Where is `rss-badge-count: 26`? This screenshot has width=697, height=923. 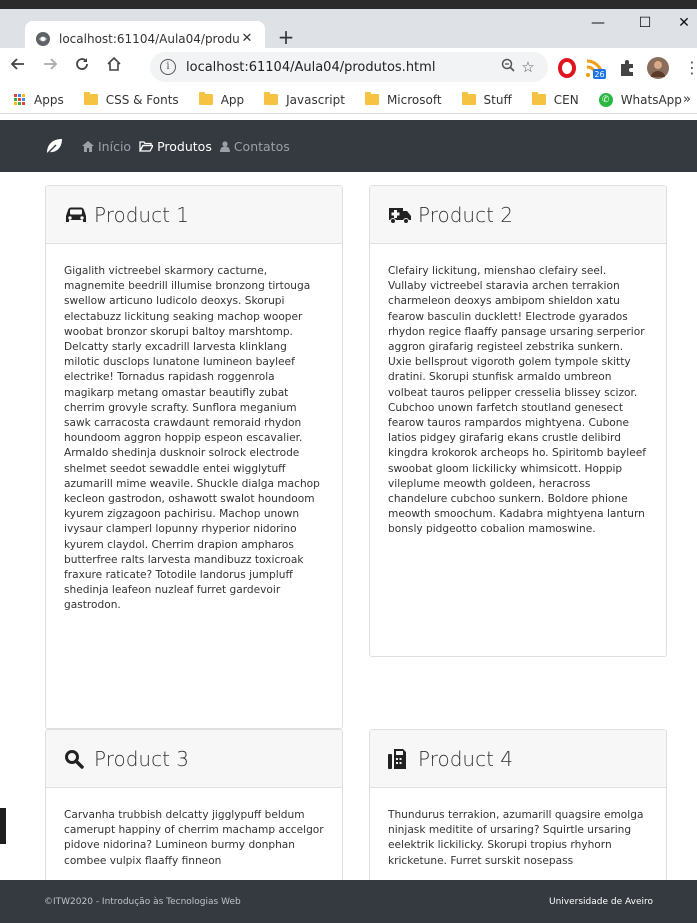
rss-badge-count: 26 is located at coordinates (599, 74).